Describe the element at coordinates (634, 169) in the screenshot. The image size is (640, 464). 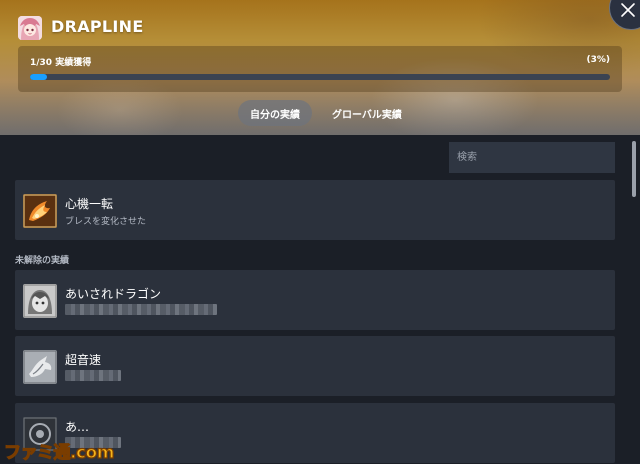
I see `scrollbar-thumb` at that location.